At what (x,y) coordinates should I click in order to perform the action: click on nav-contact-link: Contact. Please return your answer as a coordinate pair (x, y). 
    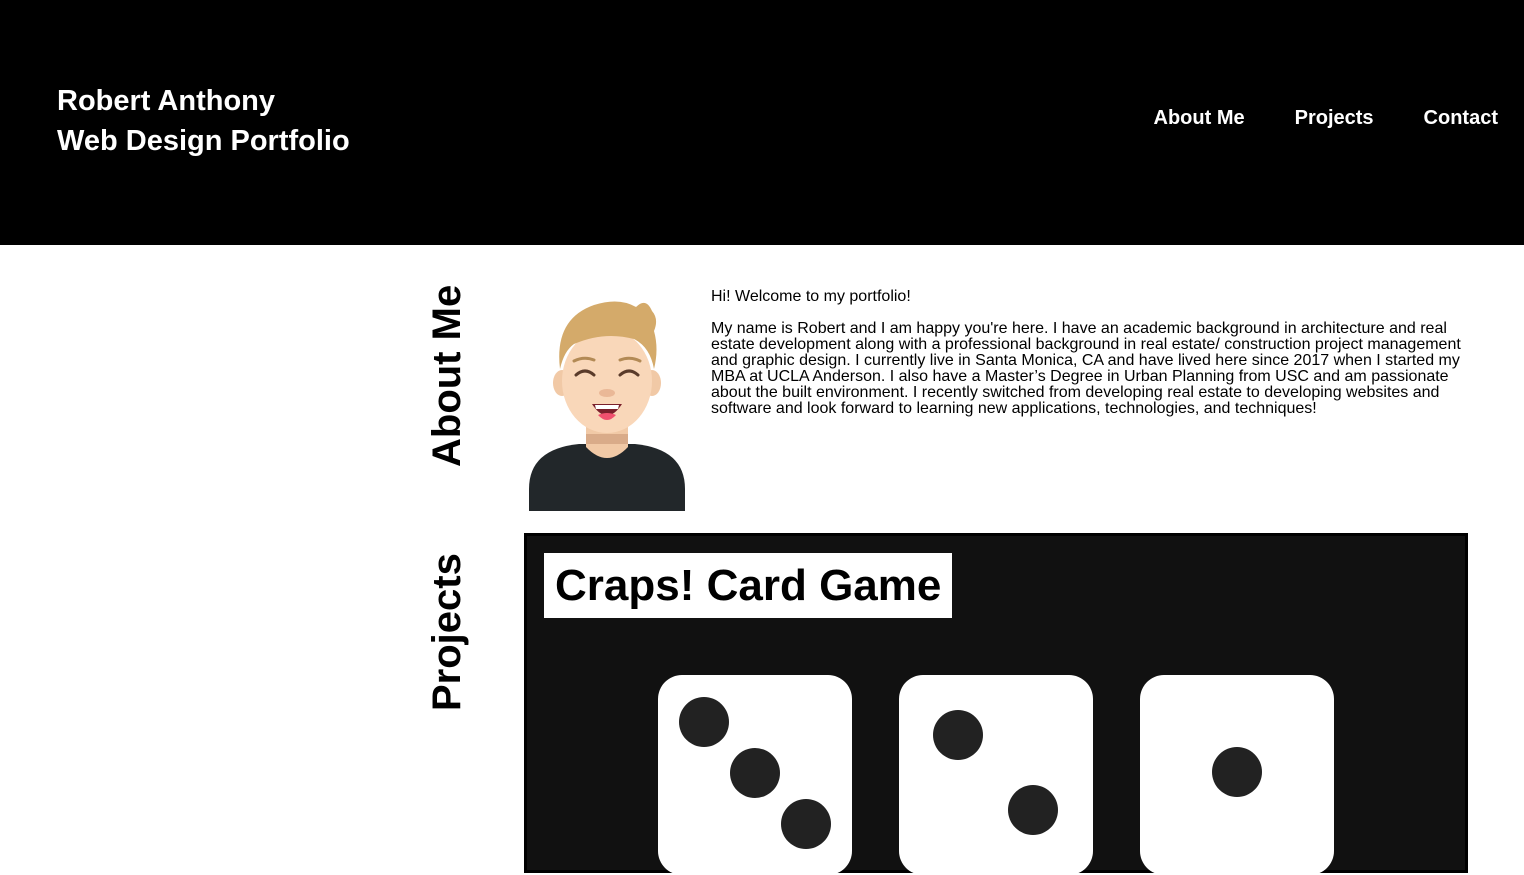
    Looking at the image, I should click on (1461, 118).